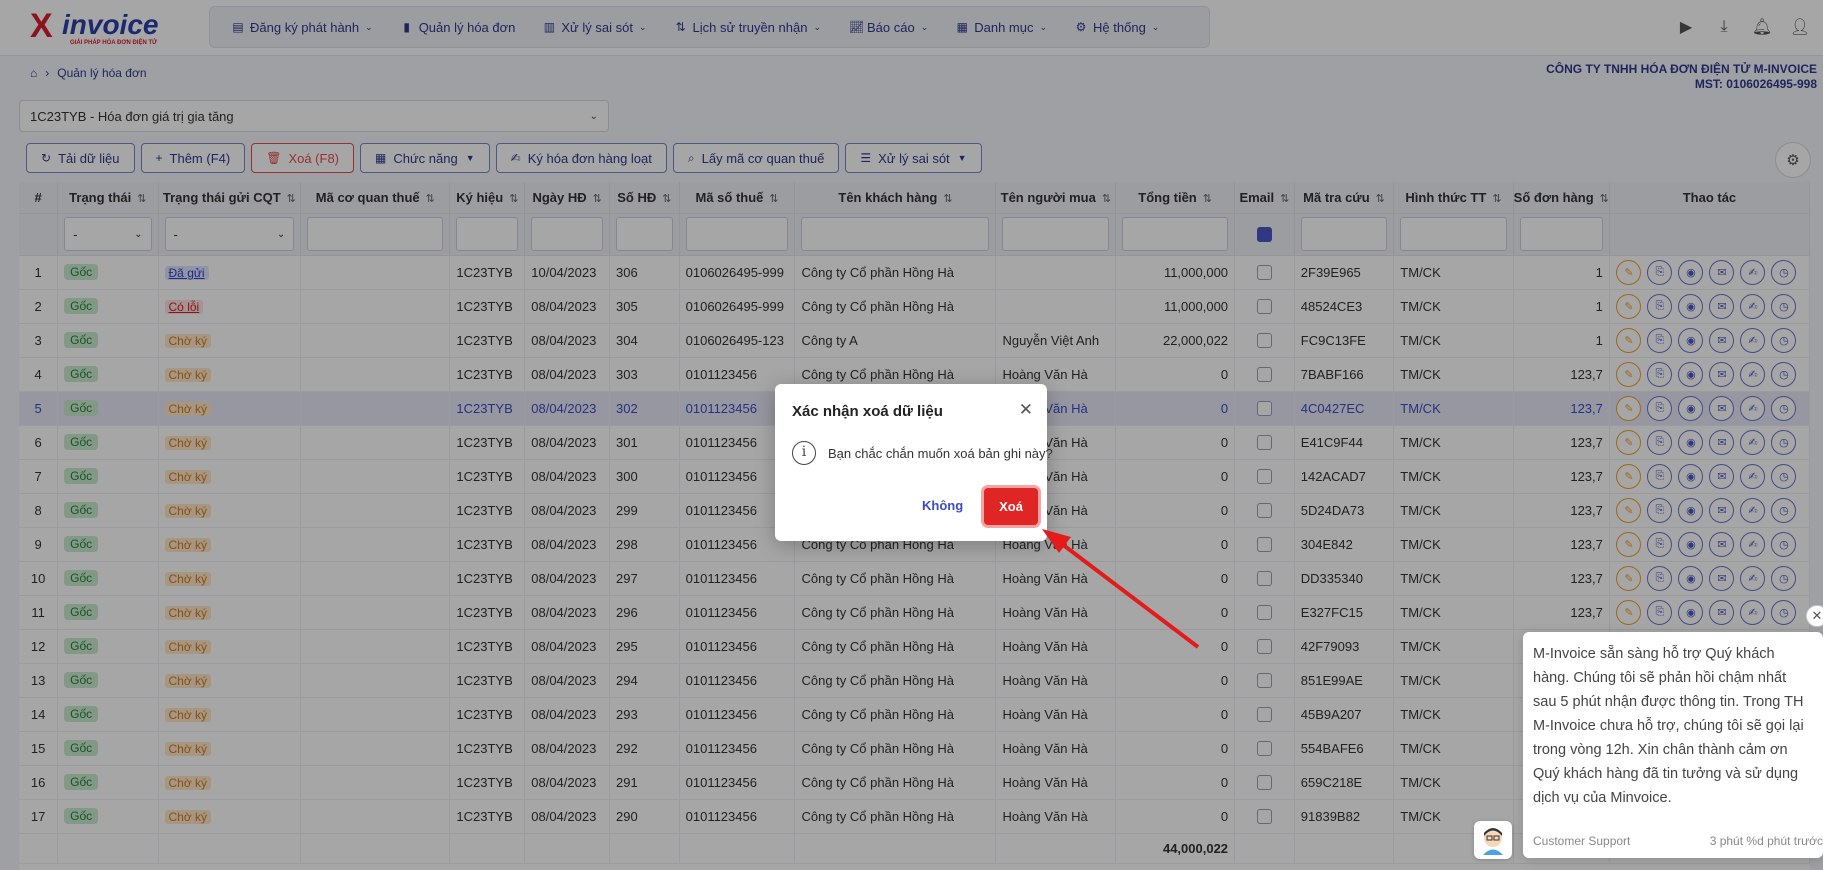 This screenshot has width=1823, height=870. I want to click on dialog-title: Xác nhận xoá dữ liệu, so click(867, 411).